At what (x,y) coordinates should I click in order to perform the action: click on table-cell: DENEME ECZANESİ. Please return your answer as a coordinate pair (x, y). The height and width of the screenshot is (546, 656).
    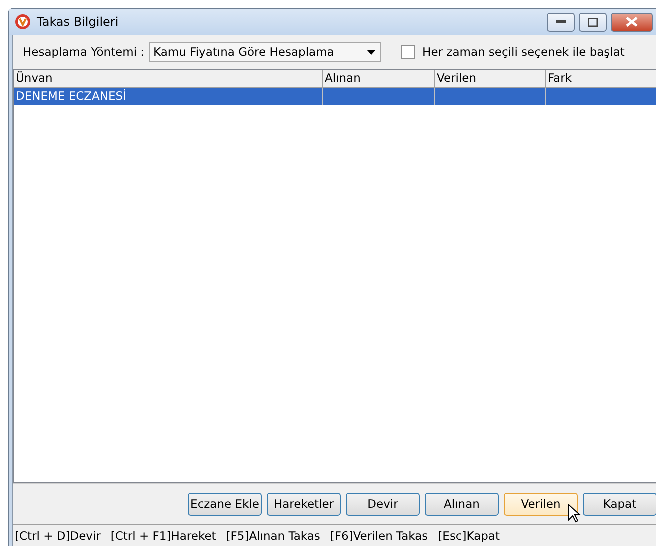
    Looking at the image, I should click on (168, 96).